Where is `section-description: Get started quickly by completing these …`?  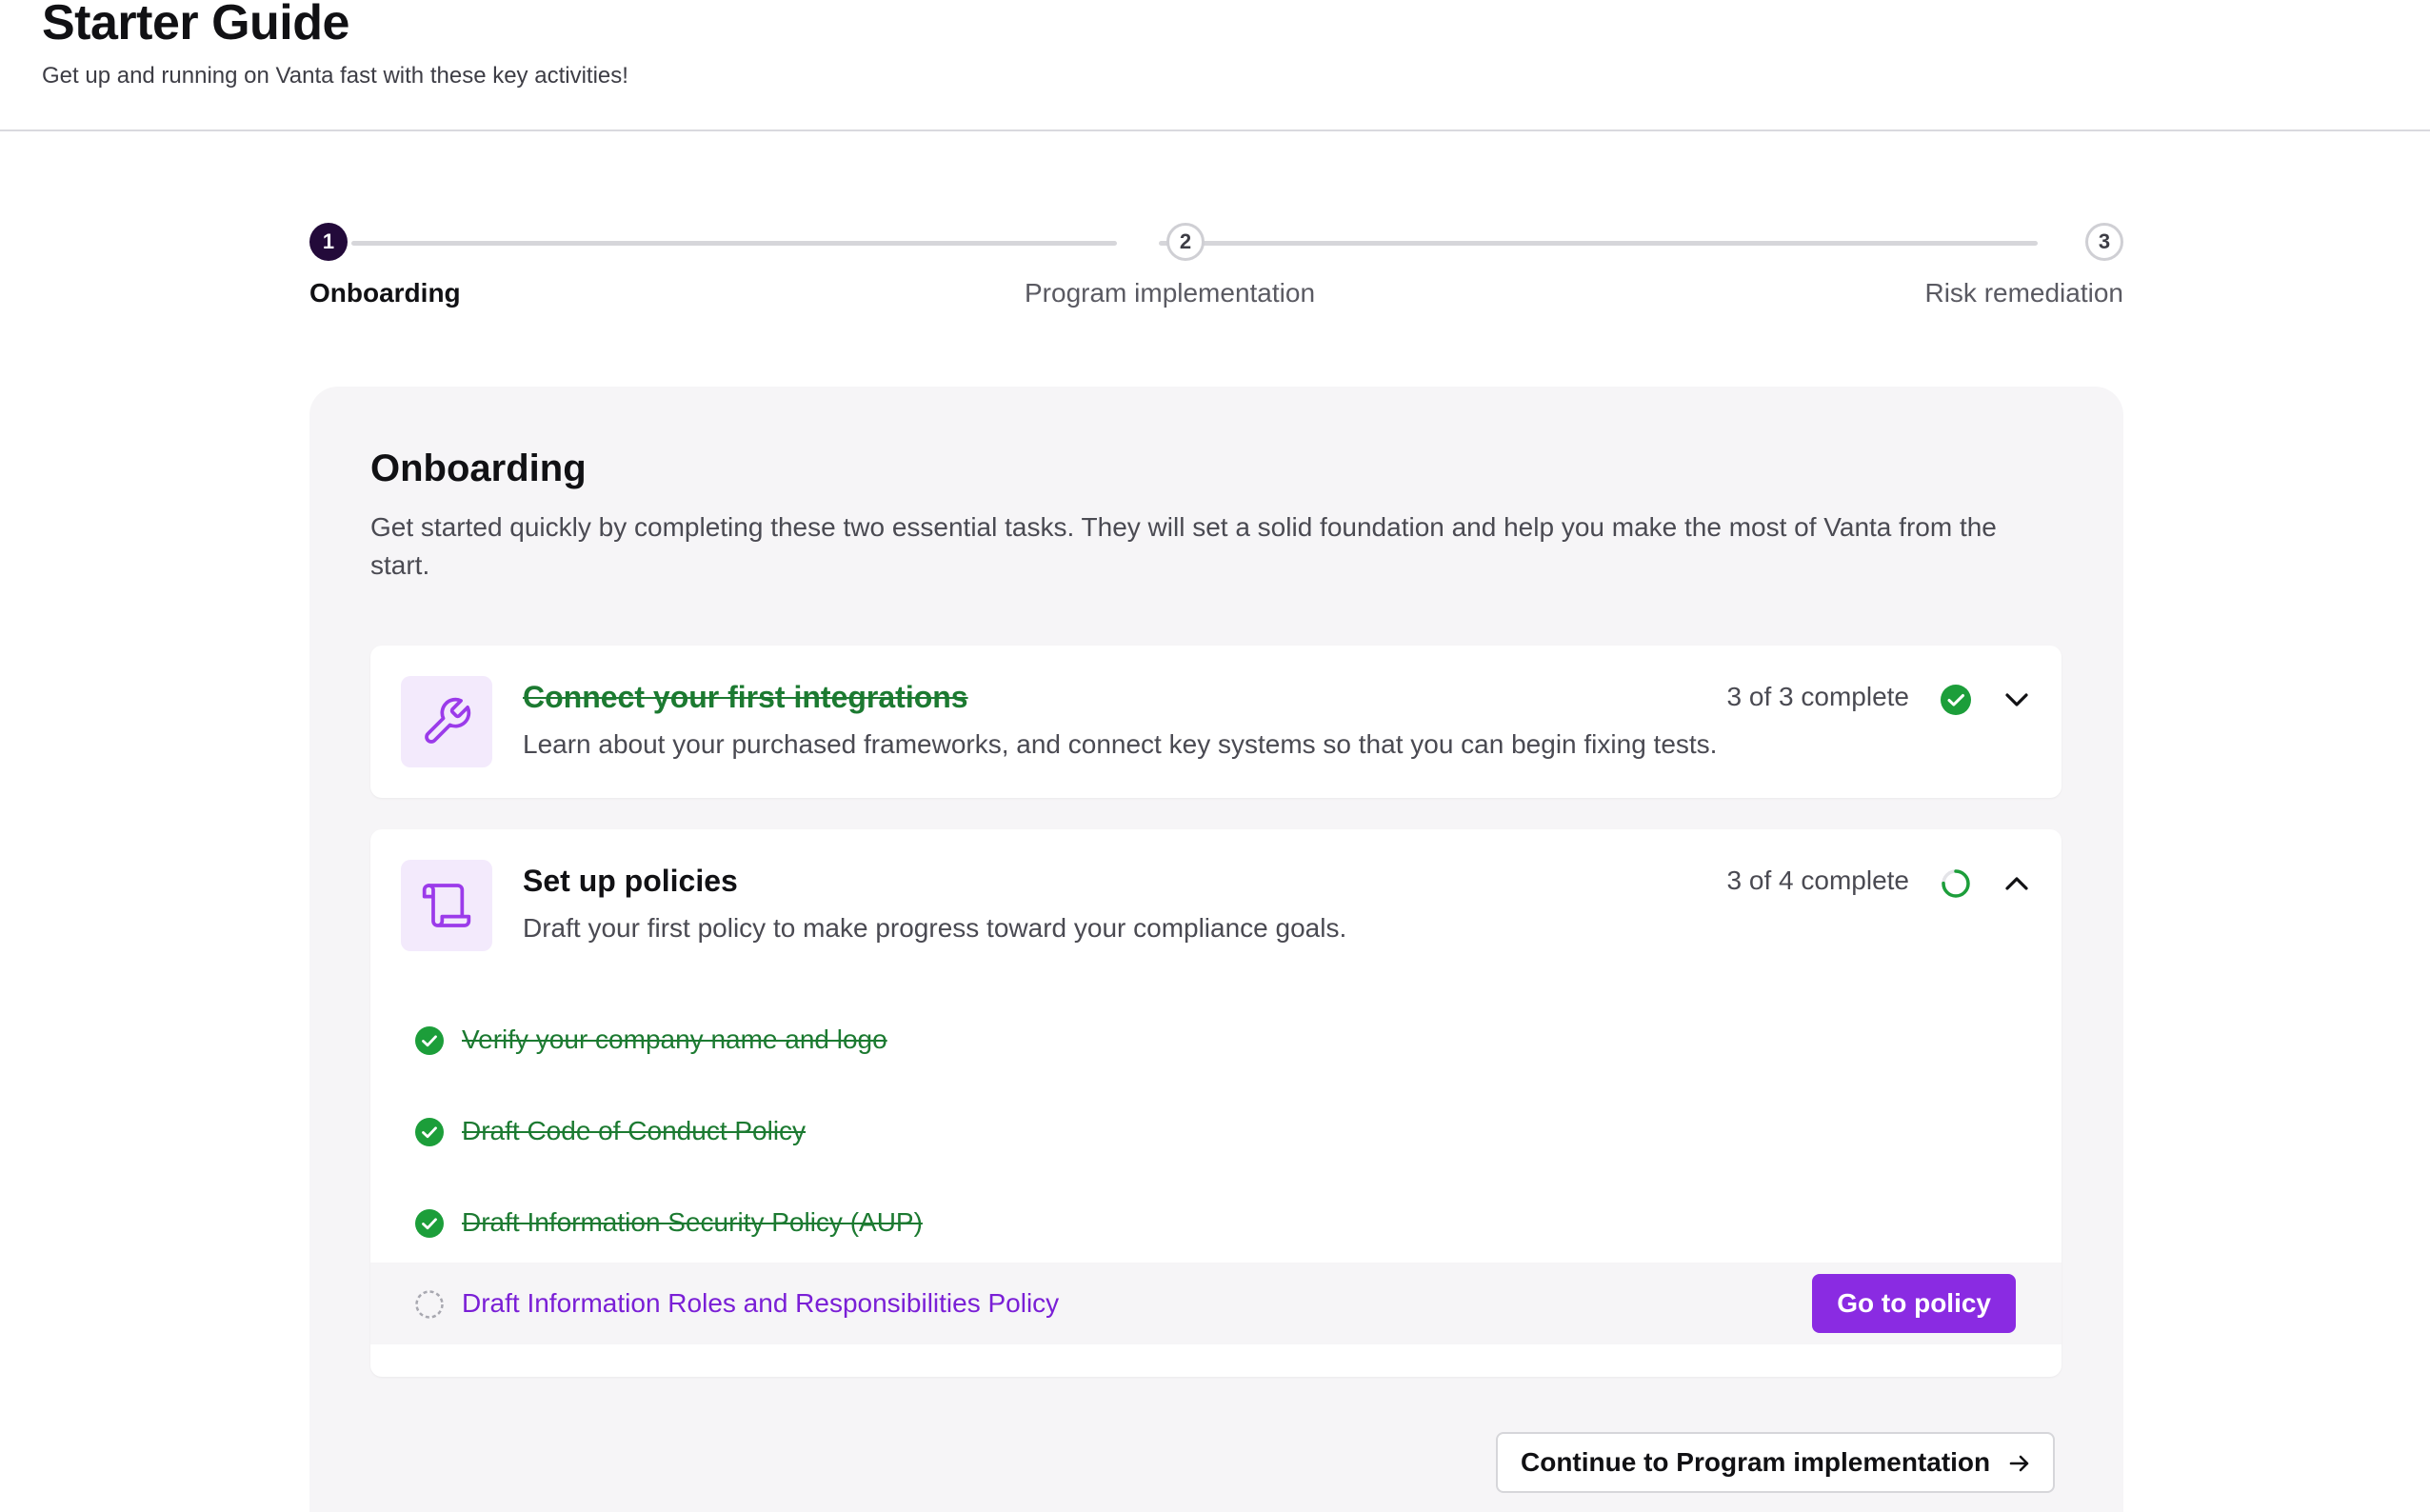
section-description: Get started quickly by completing these … is located at coordinates (1183, 546).